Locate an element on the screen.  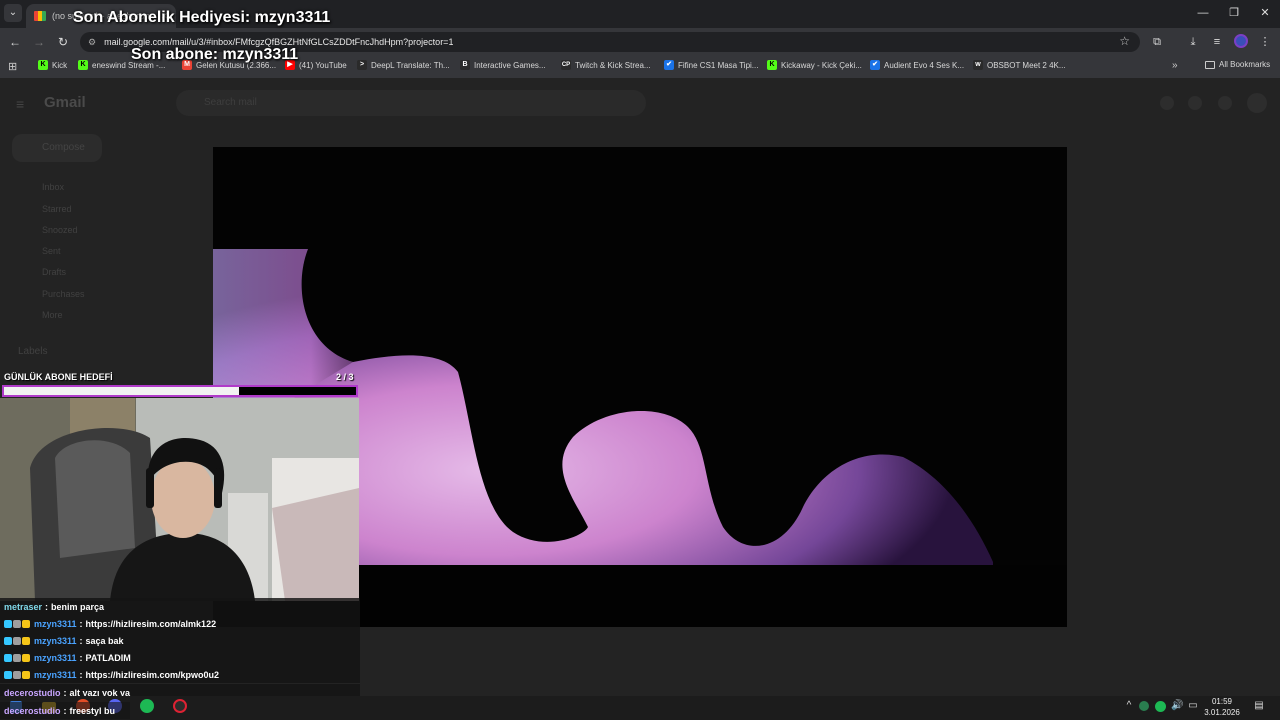
settings-icon is located at coordinates (1195, 103).